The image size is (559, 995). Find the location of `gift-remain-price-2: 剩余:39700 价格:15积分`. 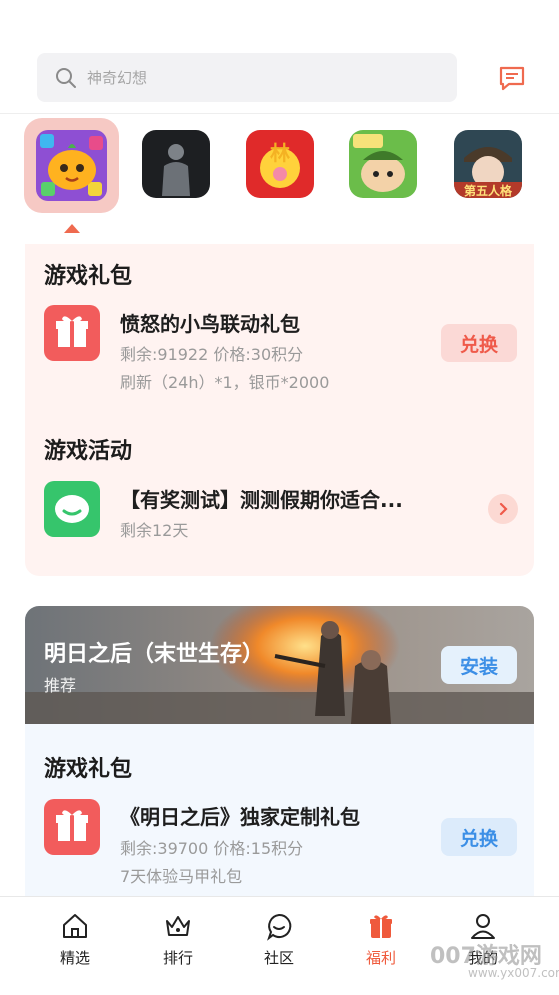

gift-remain-price-2: 剩余:39700 价格:15积分 is located at coordinates (212, 848).